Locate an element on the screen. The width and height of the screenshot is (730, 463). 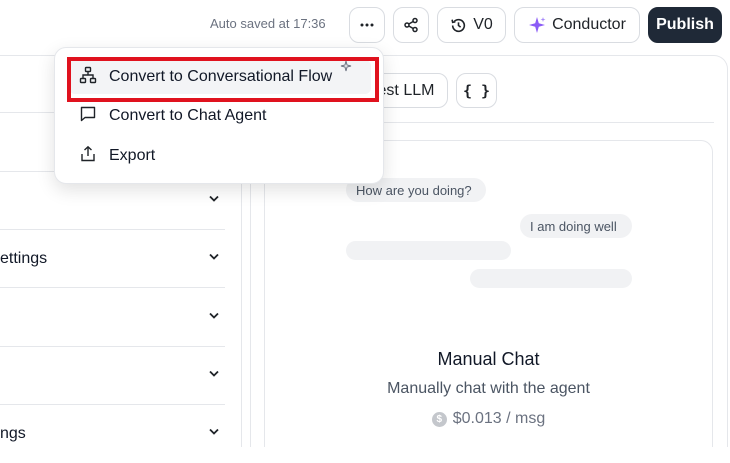
flow-tree-icon is located at coordinates (88, 77).